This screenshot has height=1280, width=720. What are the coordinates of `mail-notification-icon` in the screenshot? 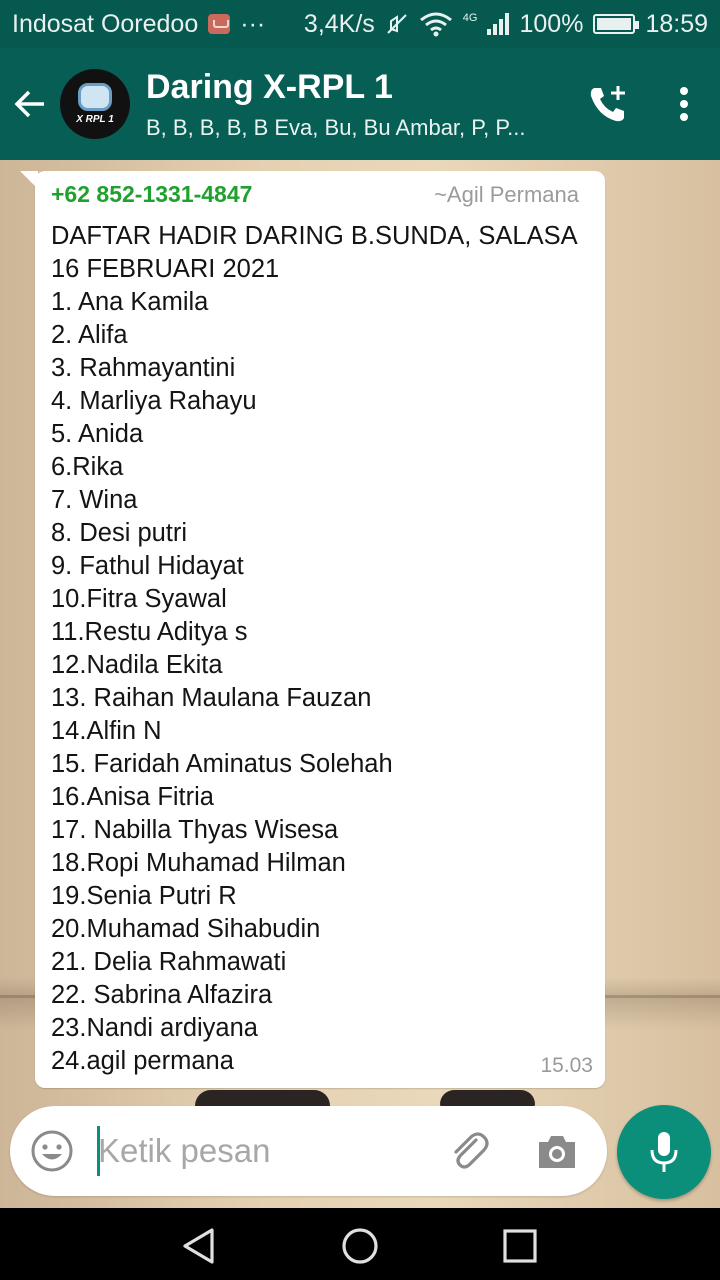 It's located at (219, 24).